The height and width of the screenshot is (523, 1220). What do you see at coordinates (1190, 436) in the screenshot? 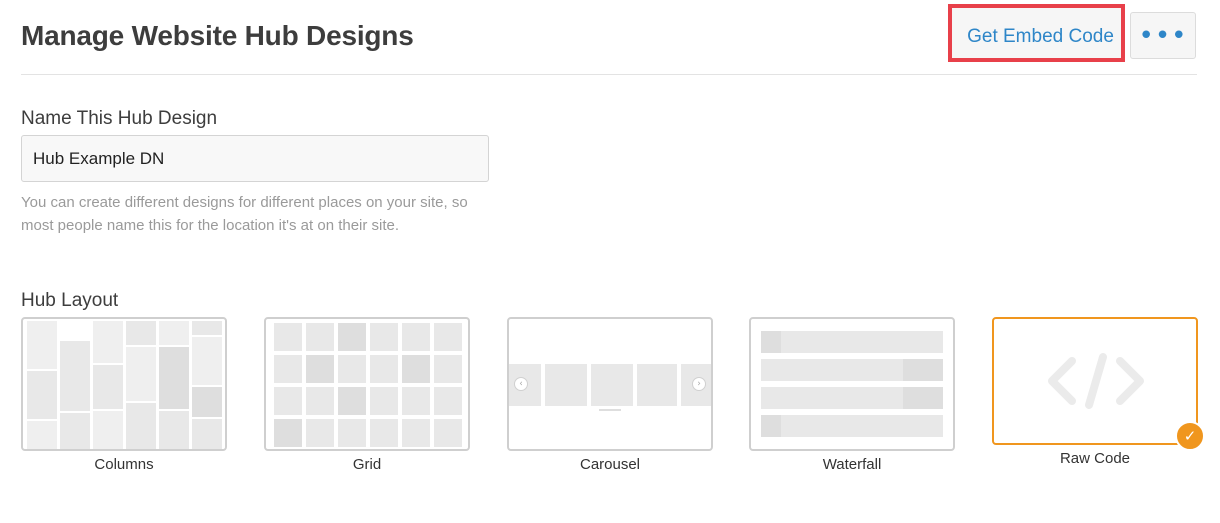
I see `selected-check-icon: ✓` at bounding box center [1190, 436].